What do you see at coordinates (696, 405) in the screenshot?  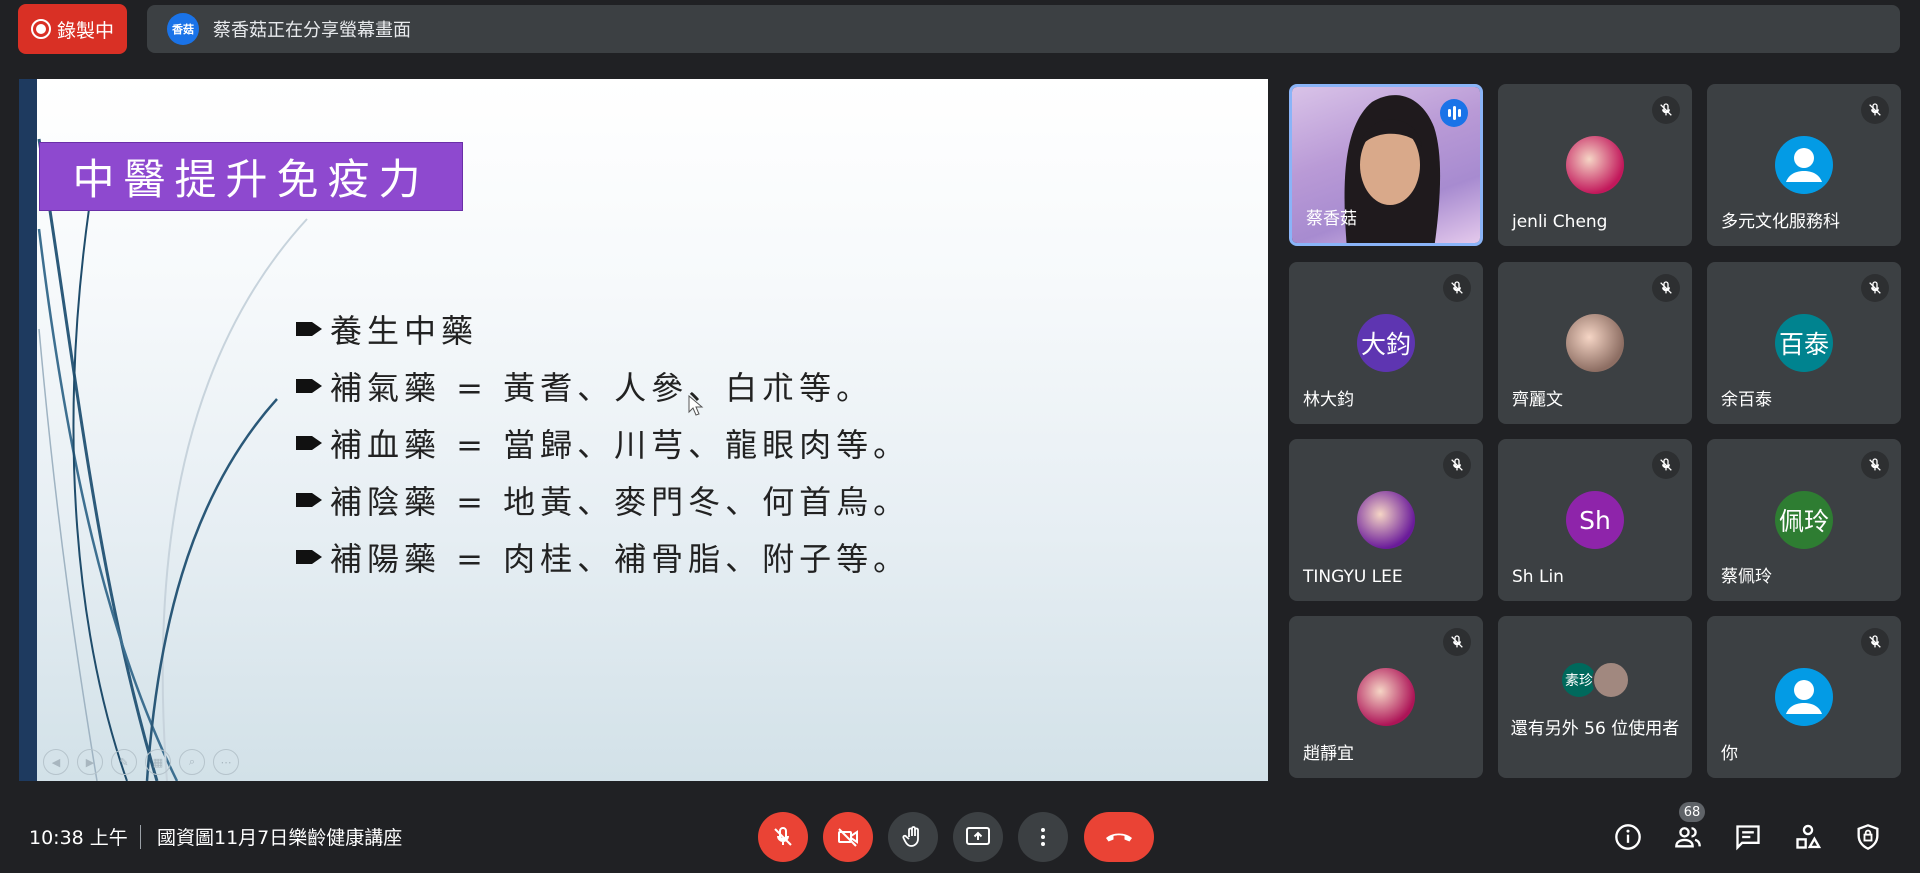 I see `mouse-cursor-icon` at bounding box center [696, 405].